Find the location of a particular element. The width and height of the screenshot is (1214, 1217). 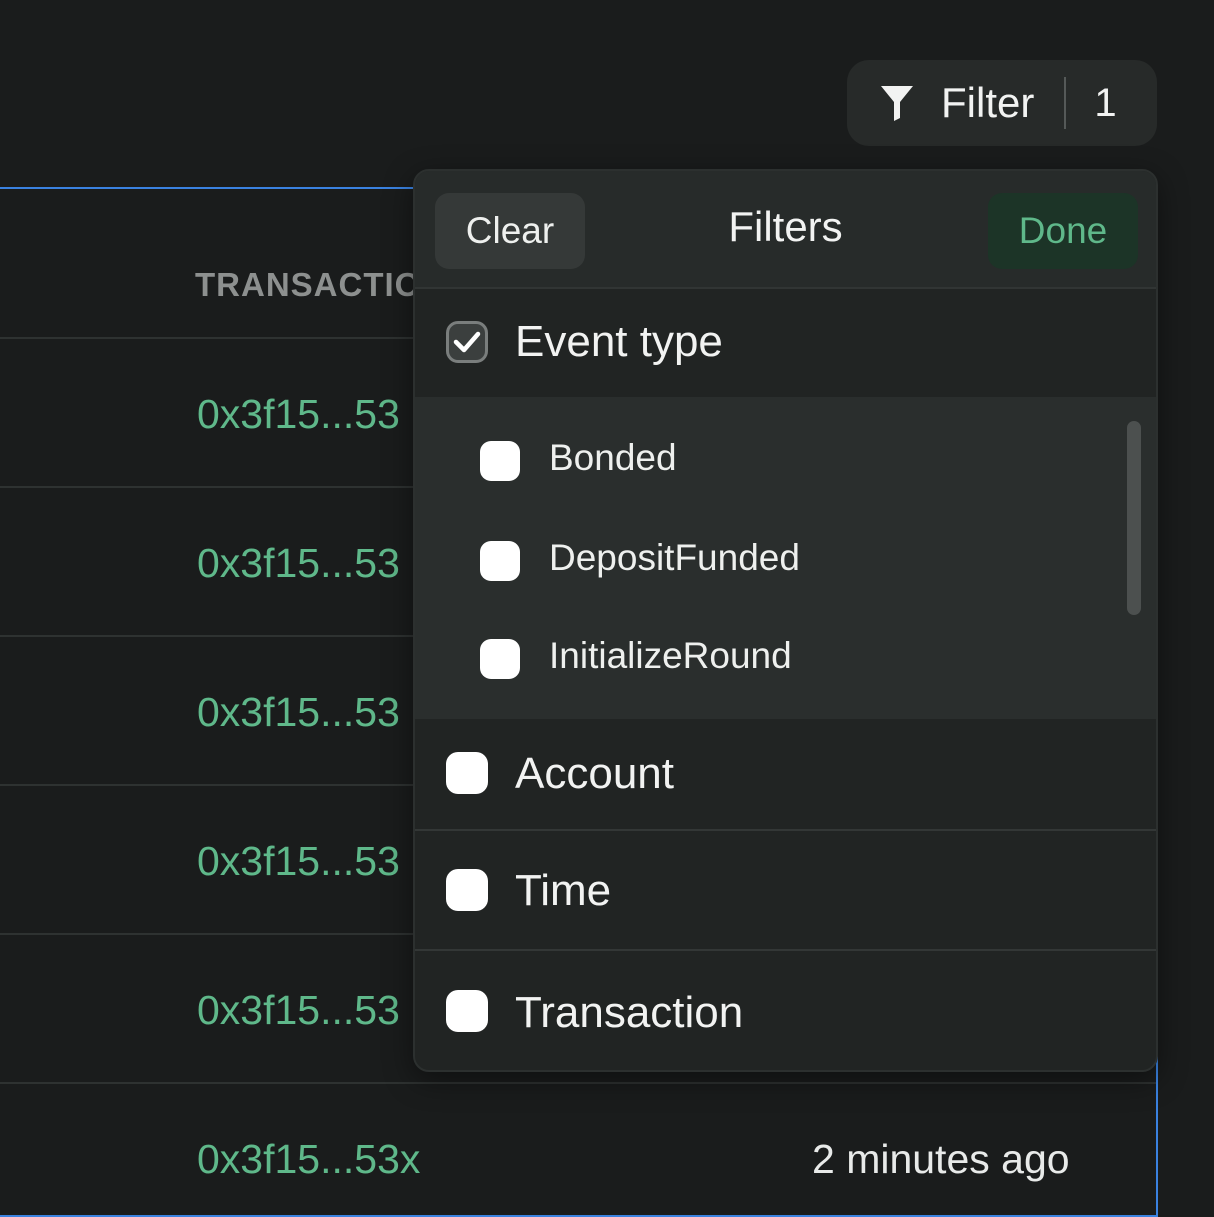

checkmark-icon is located at coordinates (467, 342).